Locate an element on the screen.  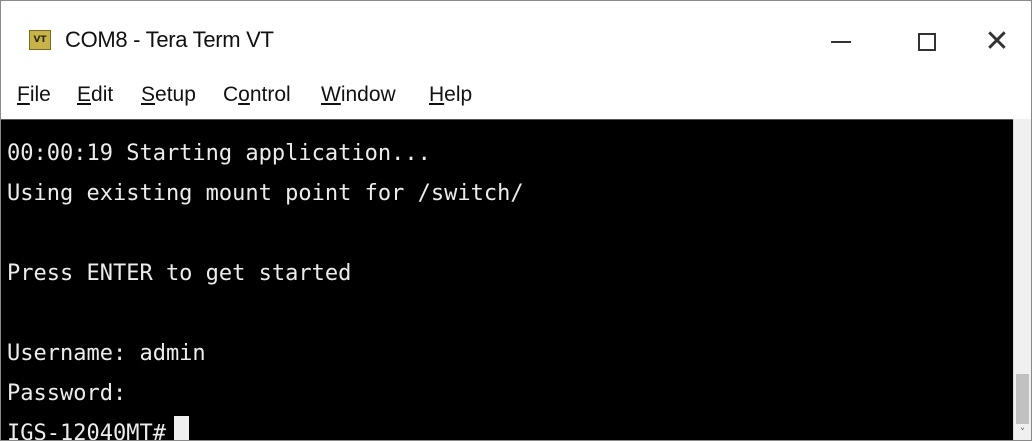
menu-edit-label: dit is located at coordinates (102, 94).